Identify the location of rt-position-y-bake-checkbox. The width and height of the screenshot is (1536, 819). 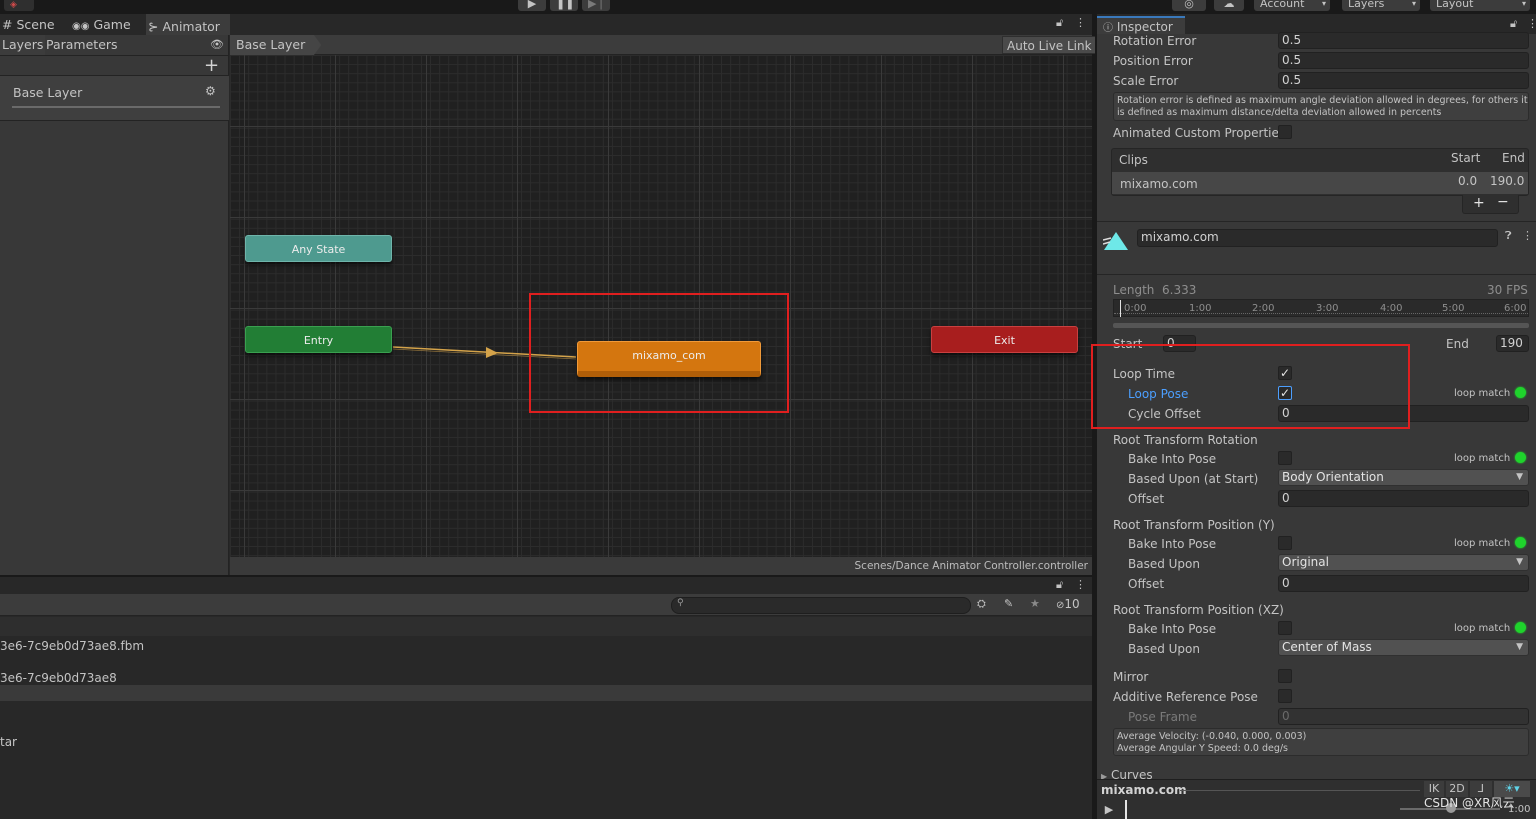
(1285, 543).